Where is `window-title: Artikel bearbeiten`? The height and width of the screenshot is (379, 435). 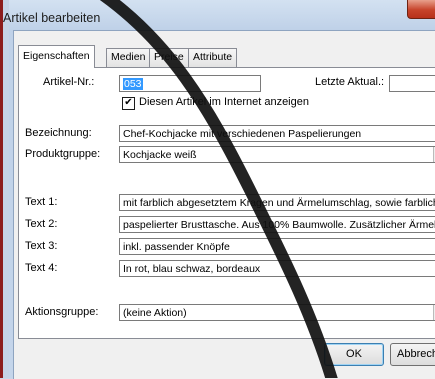 window-title: Artikel bearbeiten is located at coordinates (52, 18).